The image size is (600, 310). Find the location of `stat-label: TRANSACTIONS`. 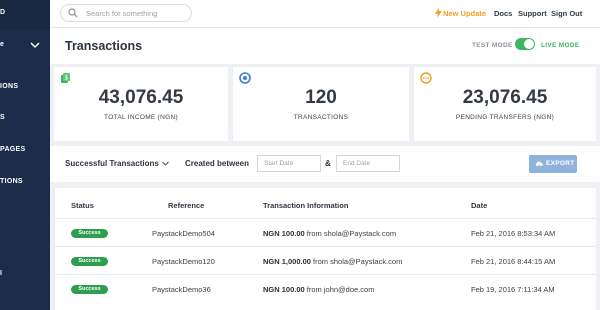

stat-label: TRANSACTIONS is located at coordinates (321, 117).